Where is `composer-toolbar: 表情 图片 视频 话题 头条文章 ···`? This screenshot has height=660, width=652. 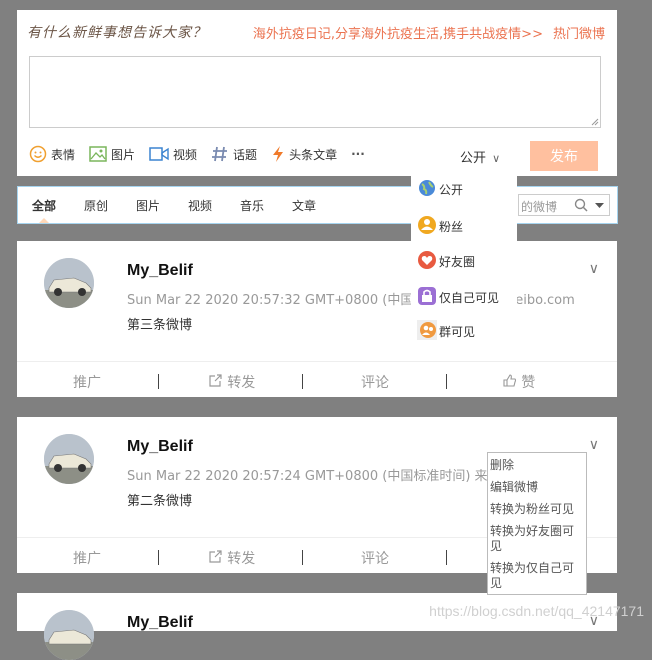 composer-toolbar: 表情 图片 视频 话题 头条文章 ··· is located at coordinates (204, 154).